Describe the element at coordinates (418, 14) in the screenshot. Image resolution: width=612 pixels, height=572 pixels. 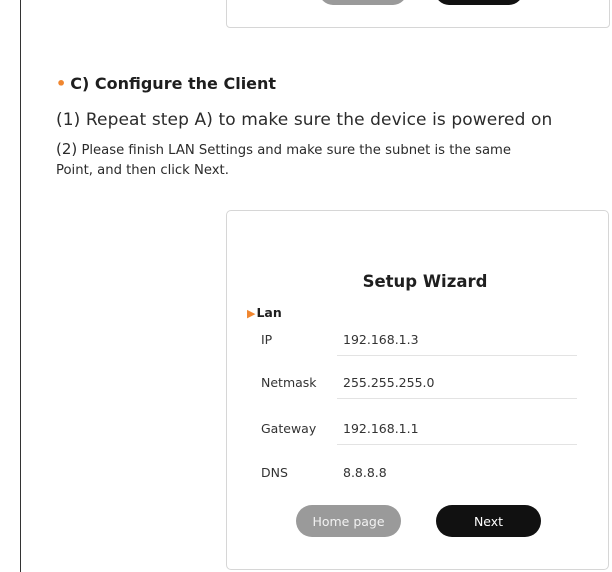
I see `previous-wizard-panel` at that location.